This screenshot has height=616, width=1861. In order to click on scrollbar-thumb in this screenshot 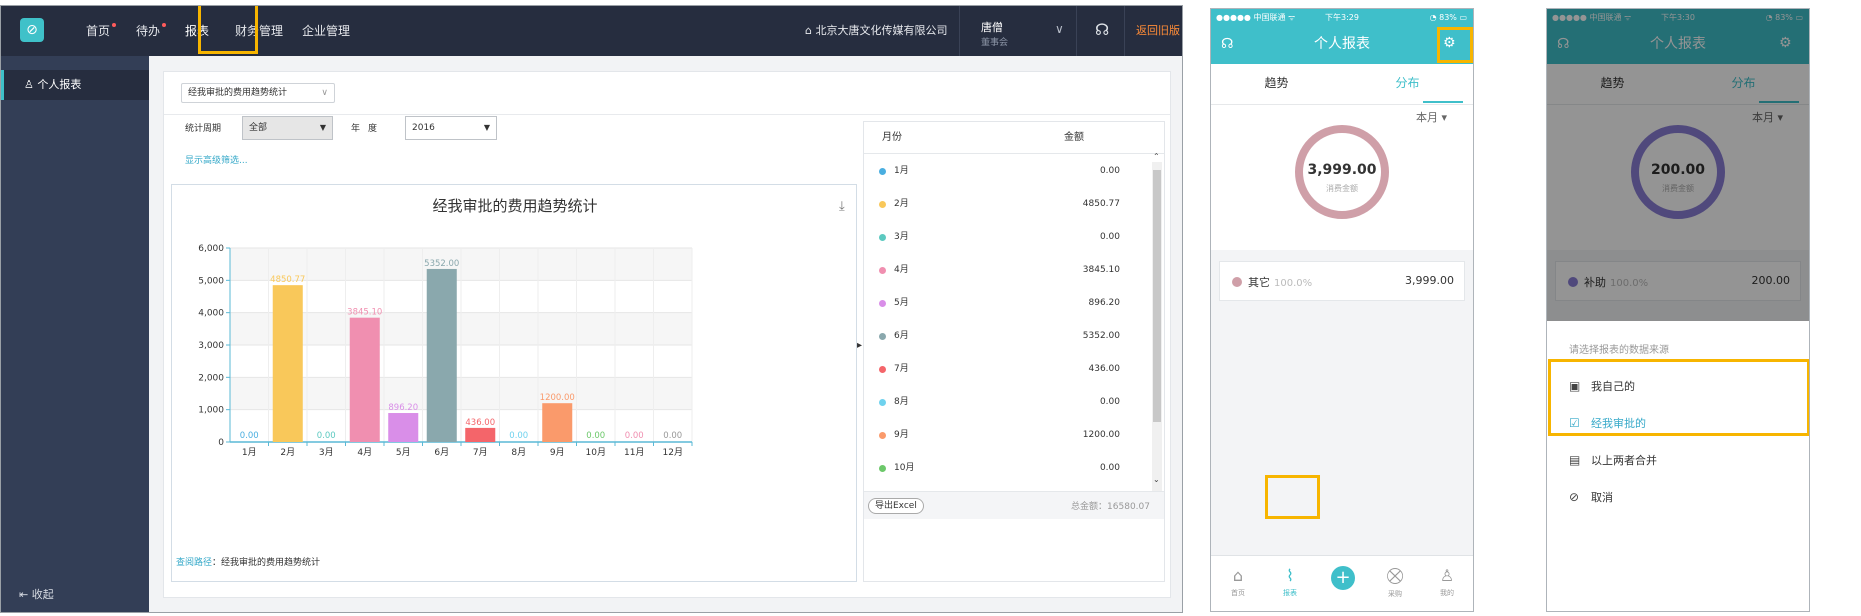, I will do `click(1157, 296)`.